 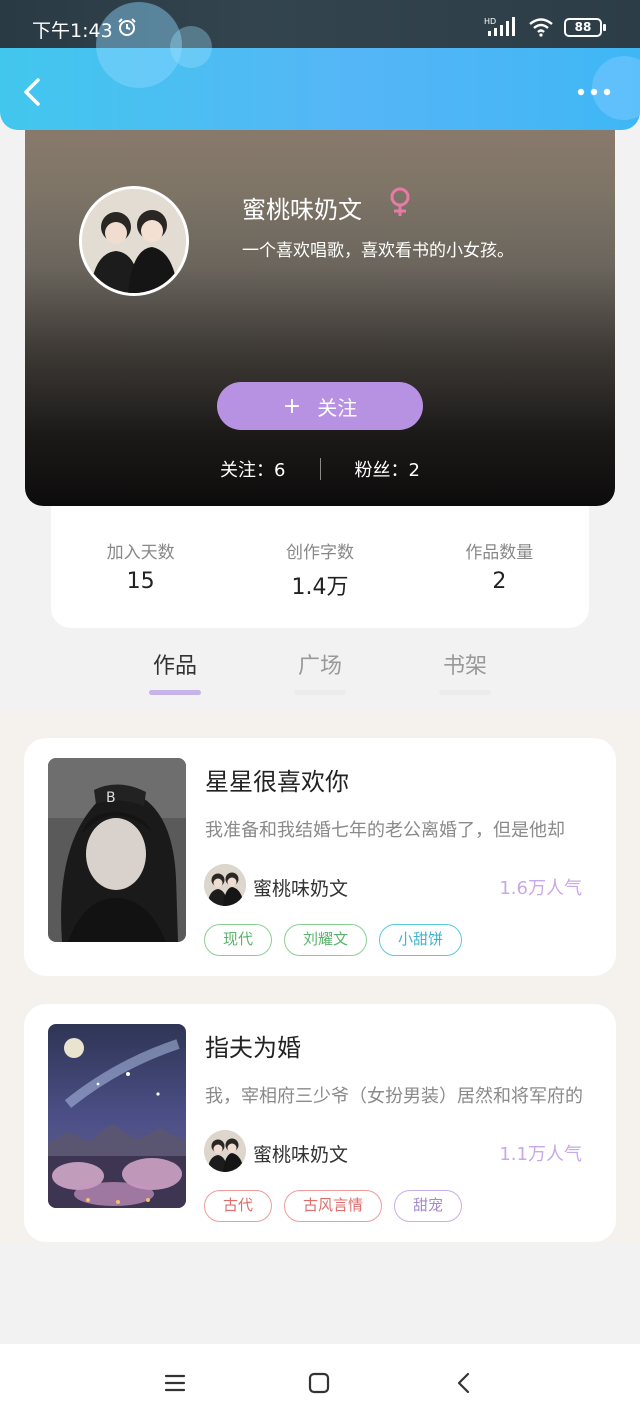 I want to click on book-description: 我准备和我结婚七年的老公离婚了，但是他却, so click(x=385, y=830).